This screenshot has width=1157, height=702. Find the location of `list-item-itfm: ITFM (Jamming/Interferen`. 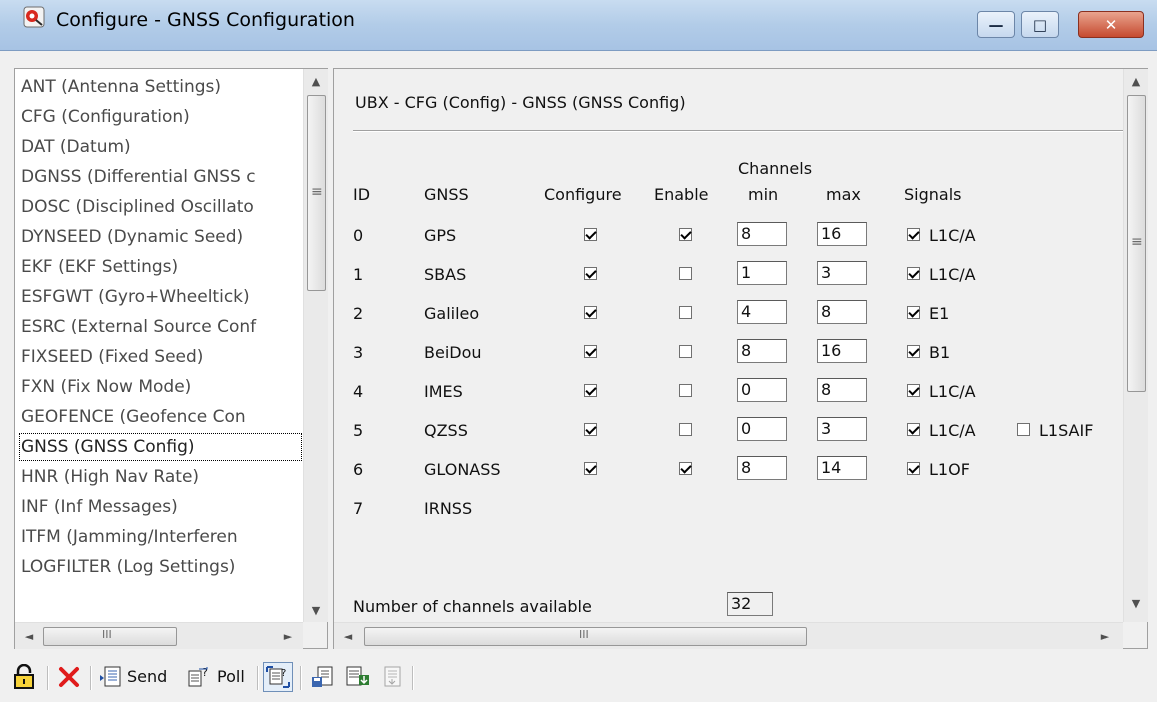

list-item-itfm: ITFM (Jamming/Interferen is located at coordinates (160, 537).